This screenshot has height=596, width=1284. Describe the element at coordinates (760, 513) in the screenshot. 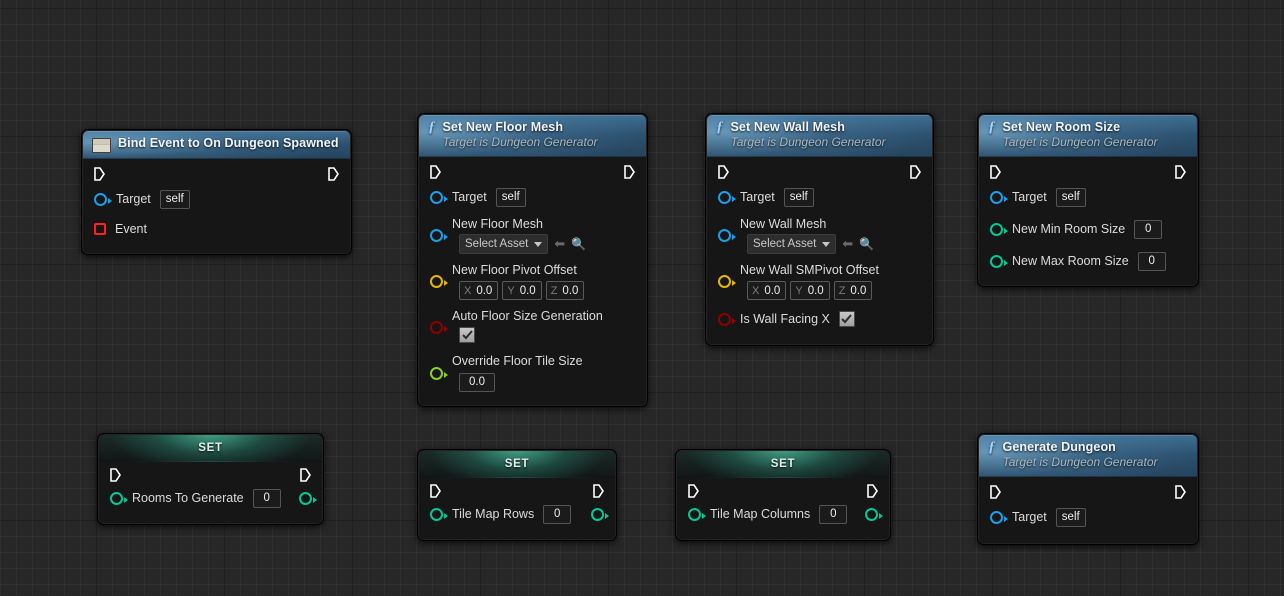

I see `pin-label-tile-map-columns: Tile Map Columns` at that location.